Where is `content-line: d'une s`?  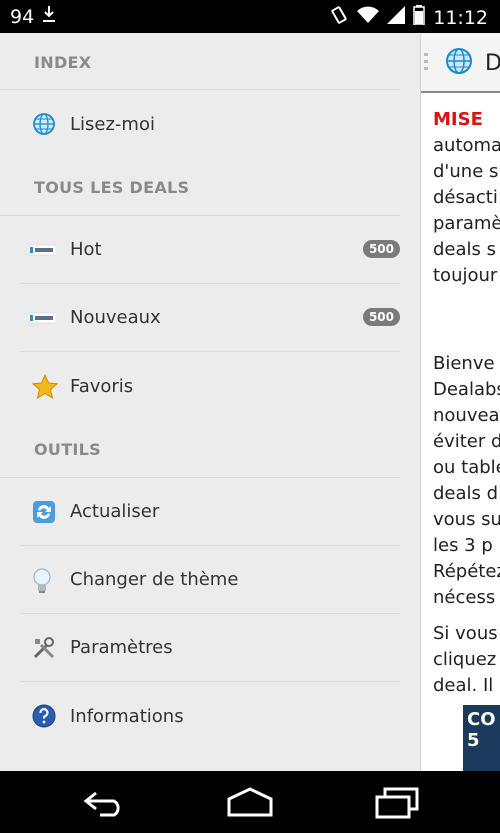 content-line: d'une s is located at coordinates (466, 171).